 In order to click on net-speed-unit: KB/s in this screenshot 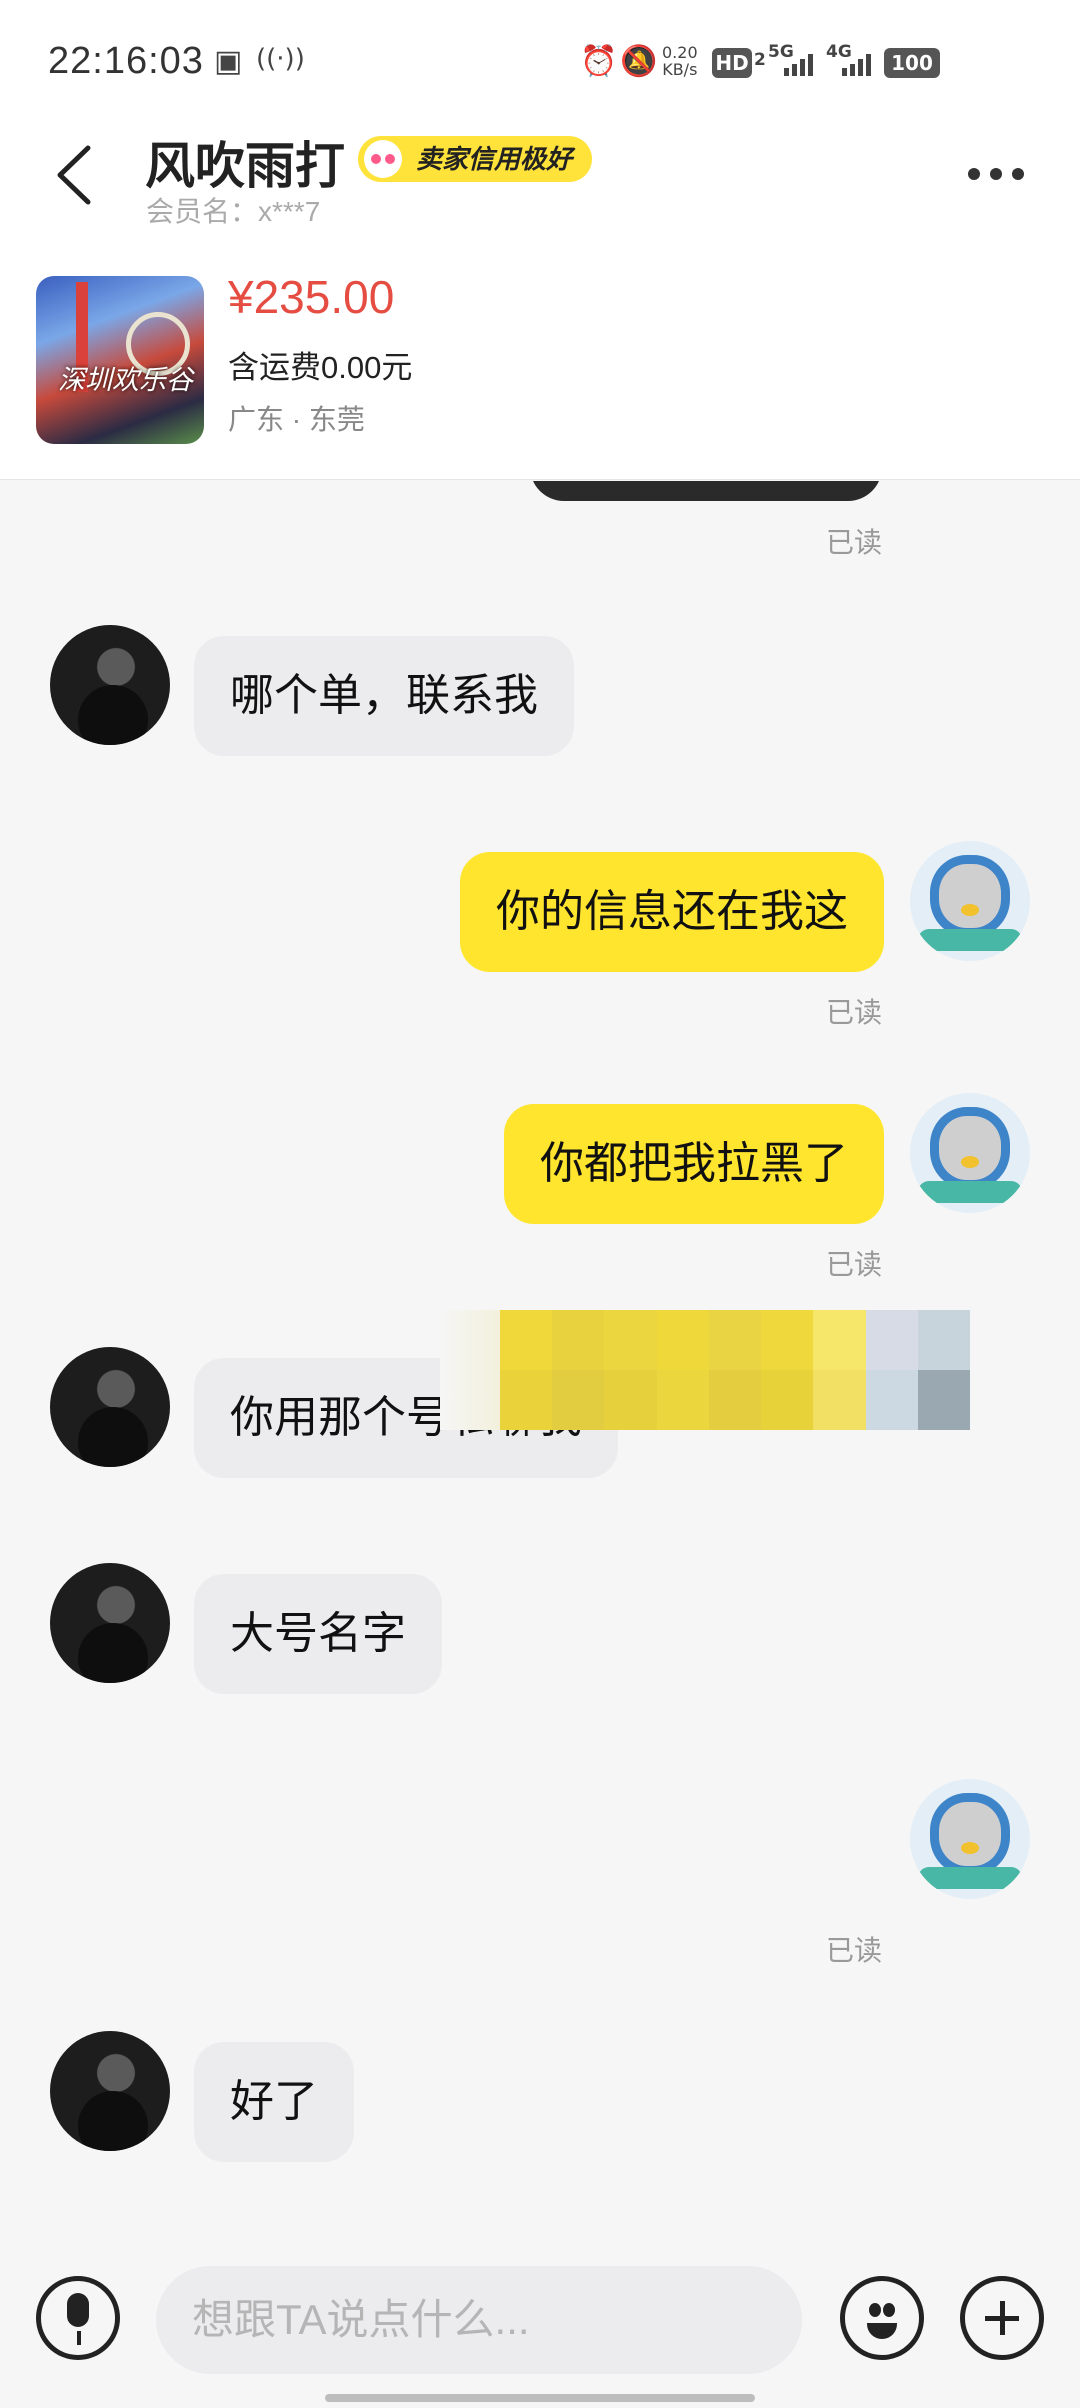, I will do `click(680, 69)`.